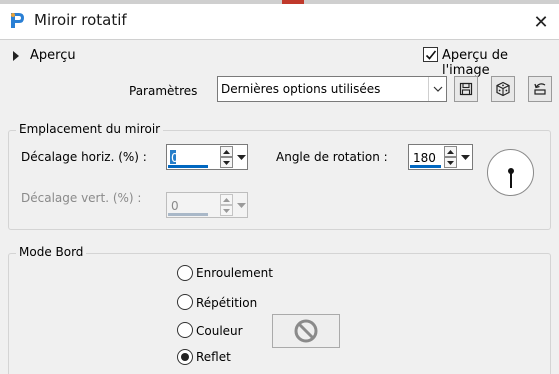  Describe the element at coordinates (188, 166) in the screenshot. I see `horiz-offset-underline` at that location.